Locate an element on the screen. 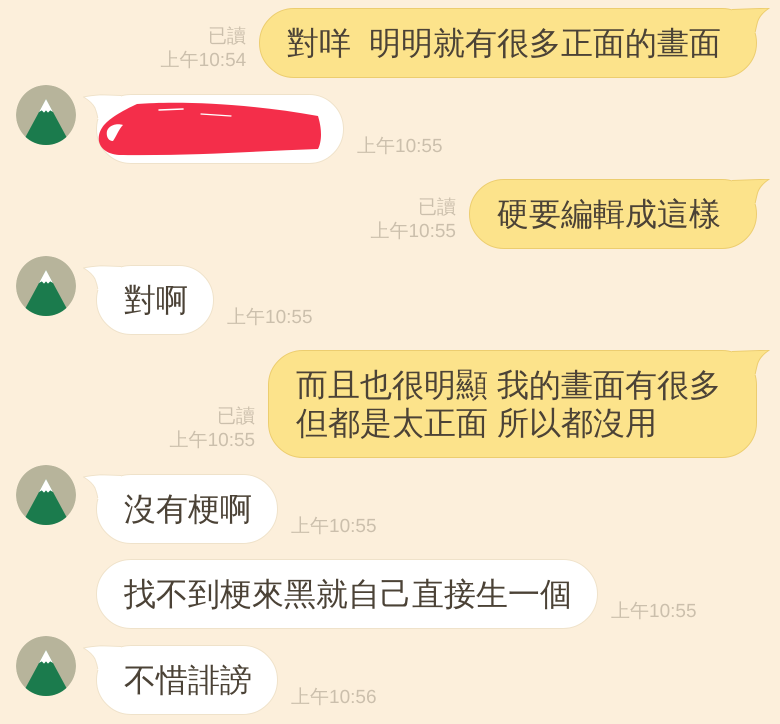  message-text: 對啊 is located at coordinates (156, 299).